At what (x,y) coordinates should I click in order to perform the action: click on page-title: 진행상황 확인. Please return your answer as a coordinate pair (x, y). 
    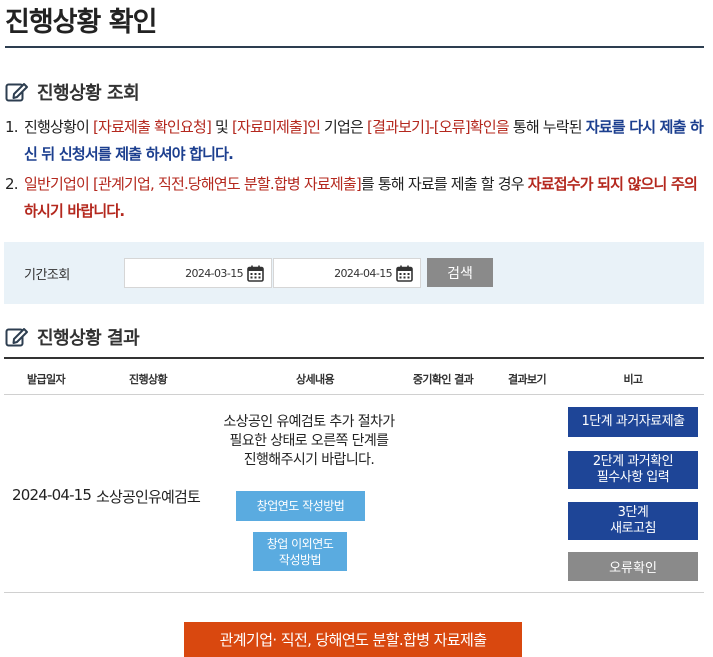
    Looking at the image, I should click on (81, 22).